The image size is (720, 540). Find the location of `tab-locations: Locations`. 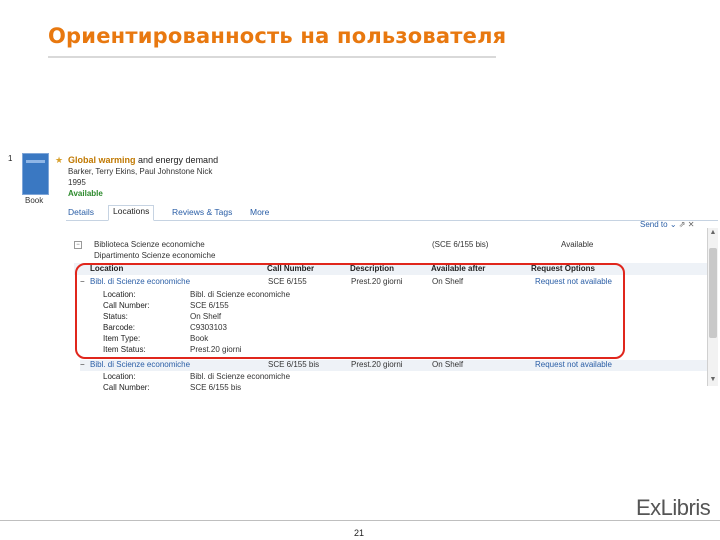

tab-locations: Locations is located at coordinates (131, 213).